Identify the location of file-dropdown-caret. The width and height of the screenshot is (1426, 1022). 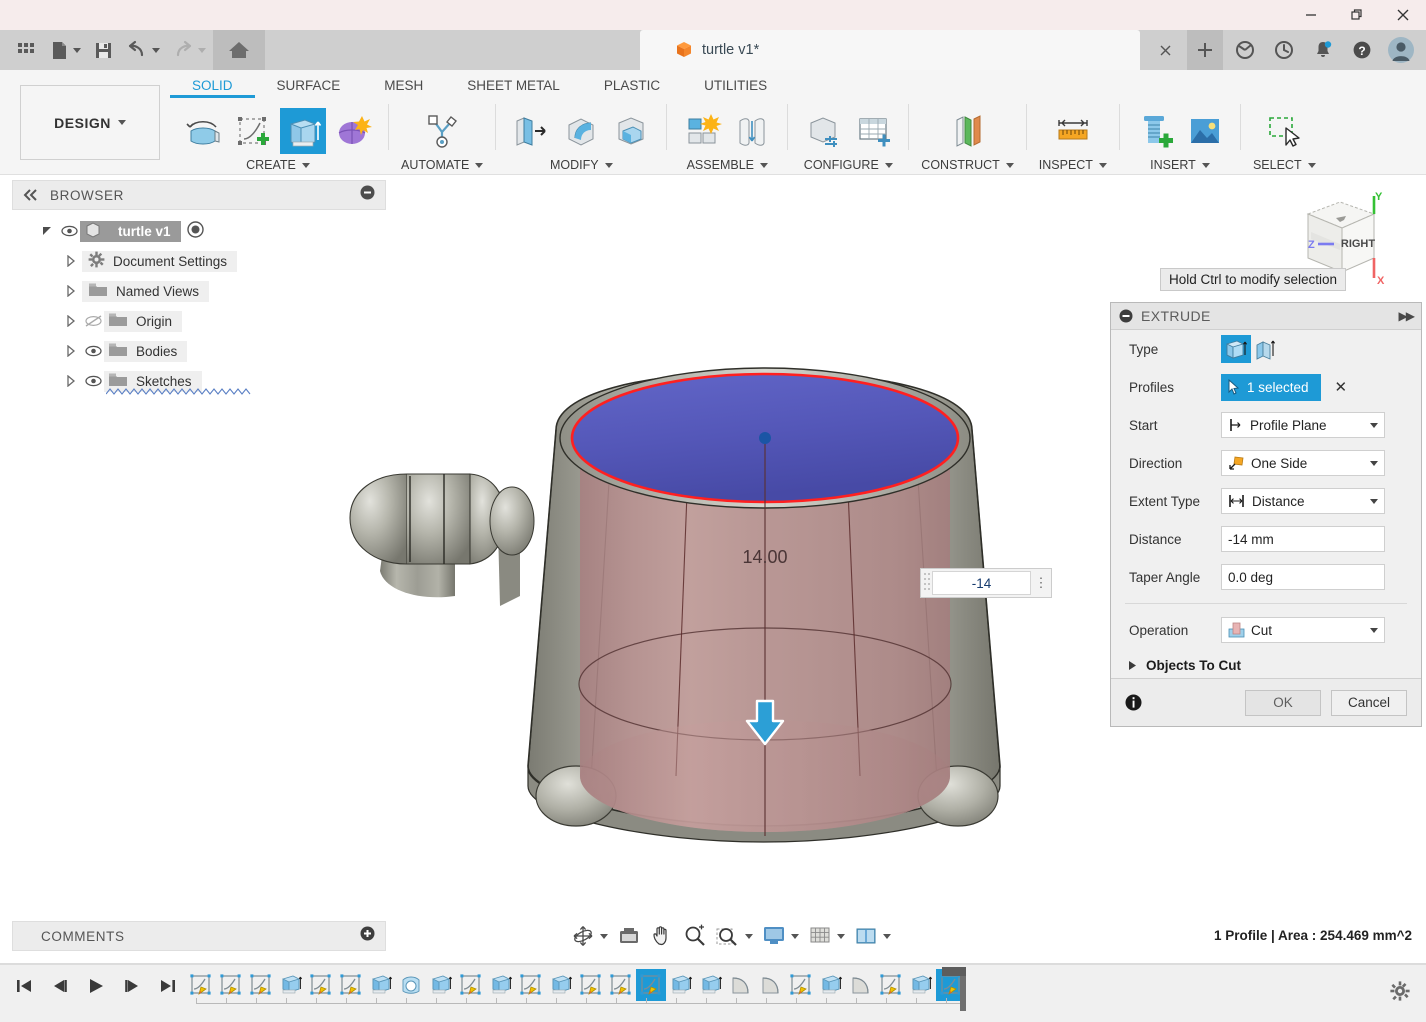
(77, 50).